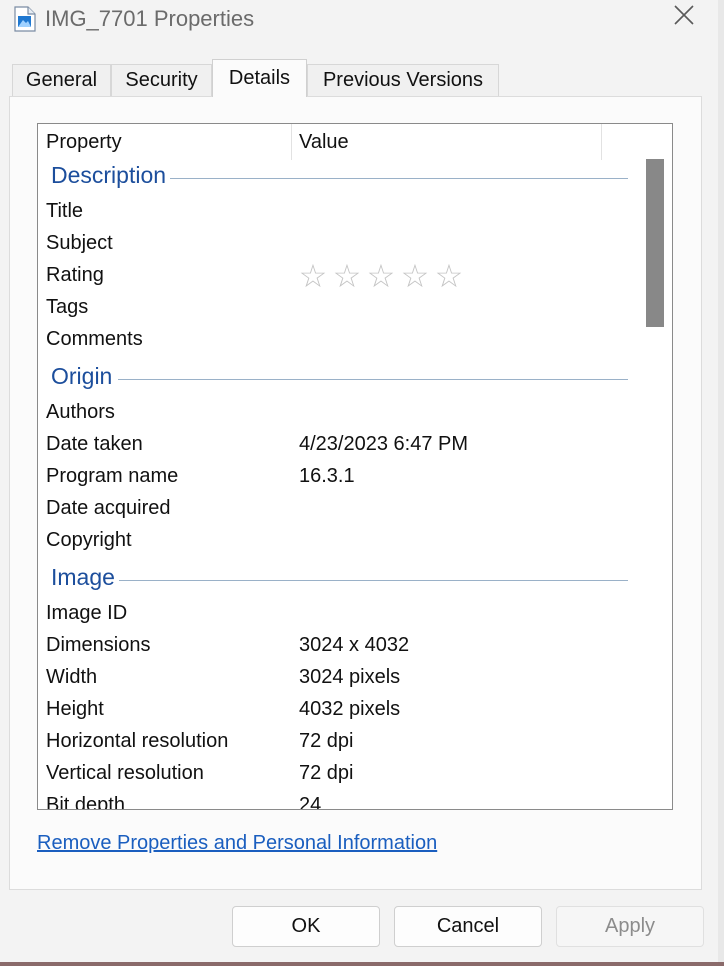  What do you see at coordinates (333, 244) in the screenshot?
I see `property-row: Subject` at bounding box center [333, 244].